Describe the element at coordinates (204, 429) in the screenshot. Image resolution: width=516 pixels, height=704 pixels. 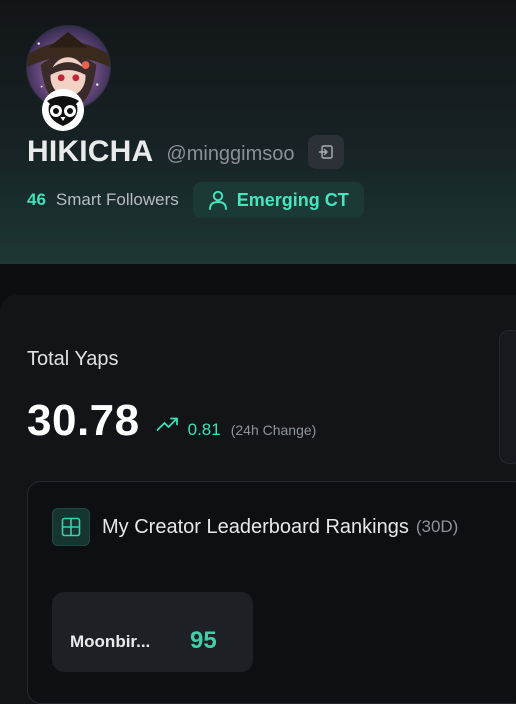
I see `yaps-change-value: 0.81` at that location.